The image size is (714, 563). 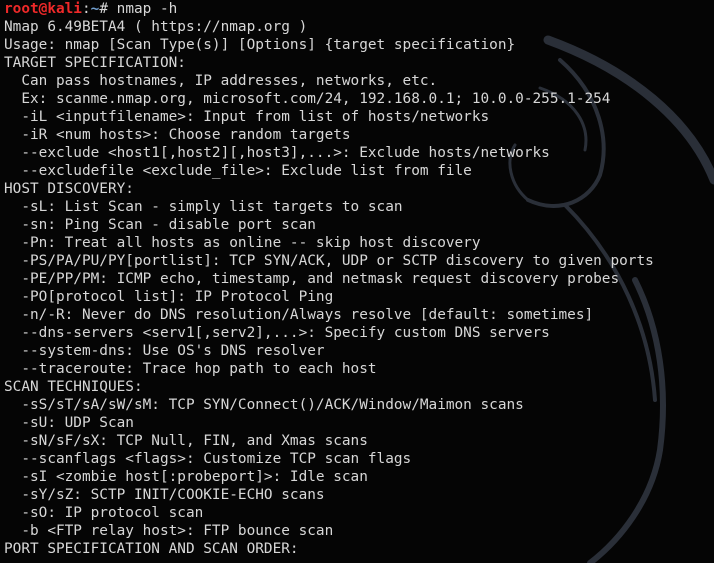 I want to click on output-line: -PO[protocol list]: IP Protocol Ping, so click(x=169, y=297).